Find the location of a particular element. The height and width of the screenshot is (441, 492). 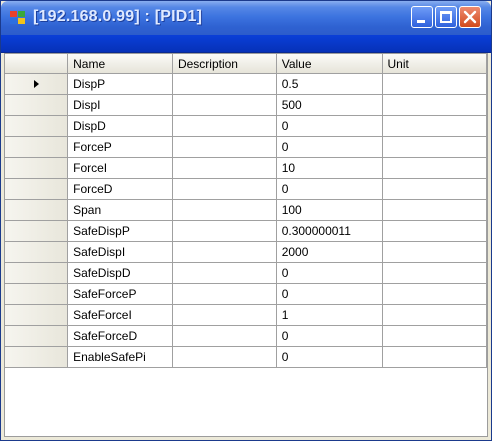

cell-name: SafeDispD is located at coordinates (120, 273).